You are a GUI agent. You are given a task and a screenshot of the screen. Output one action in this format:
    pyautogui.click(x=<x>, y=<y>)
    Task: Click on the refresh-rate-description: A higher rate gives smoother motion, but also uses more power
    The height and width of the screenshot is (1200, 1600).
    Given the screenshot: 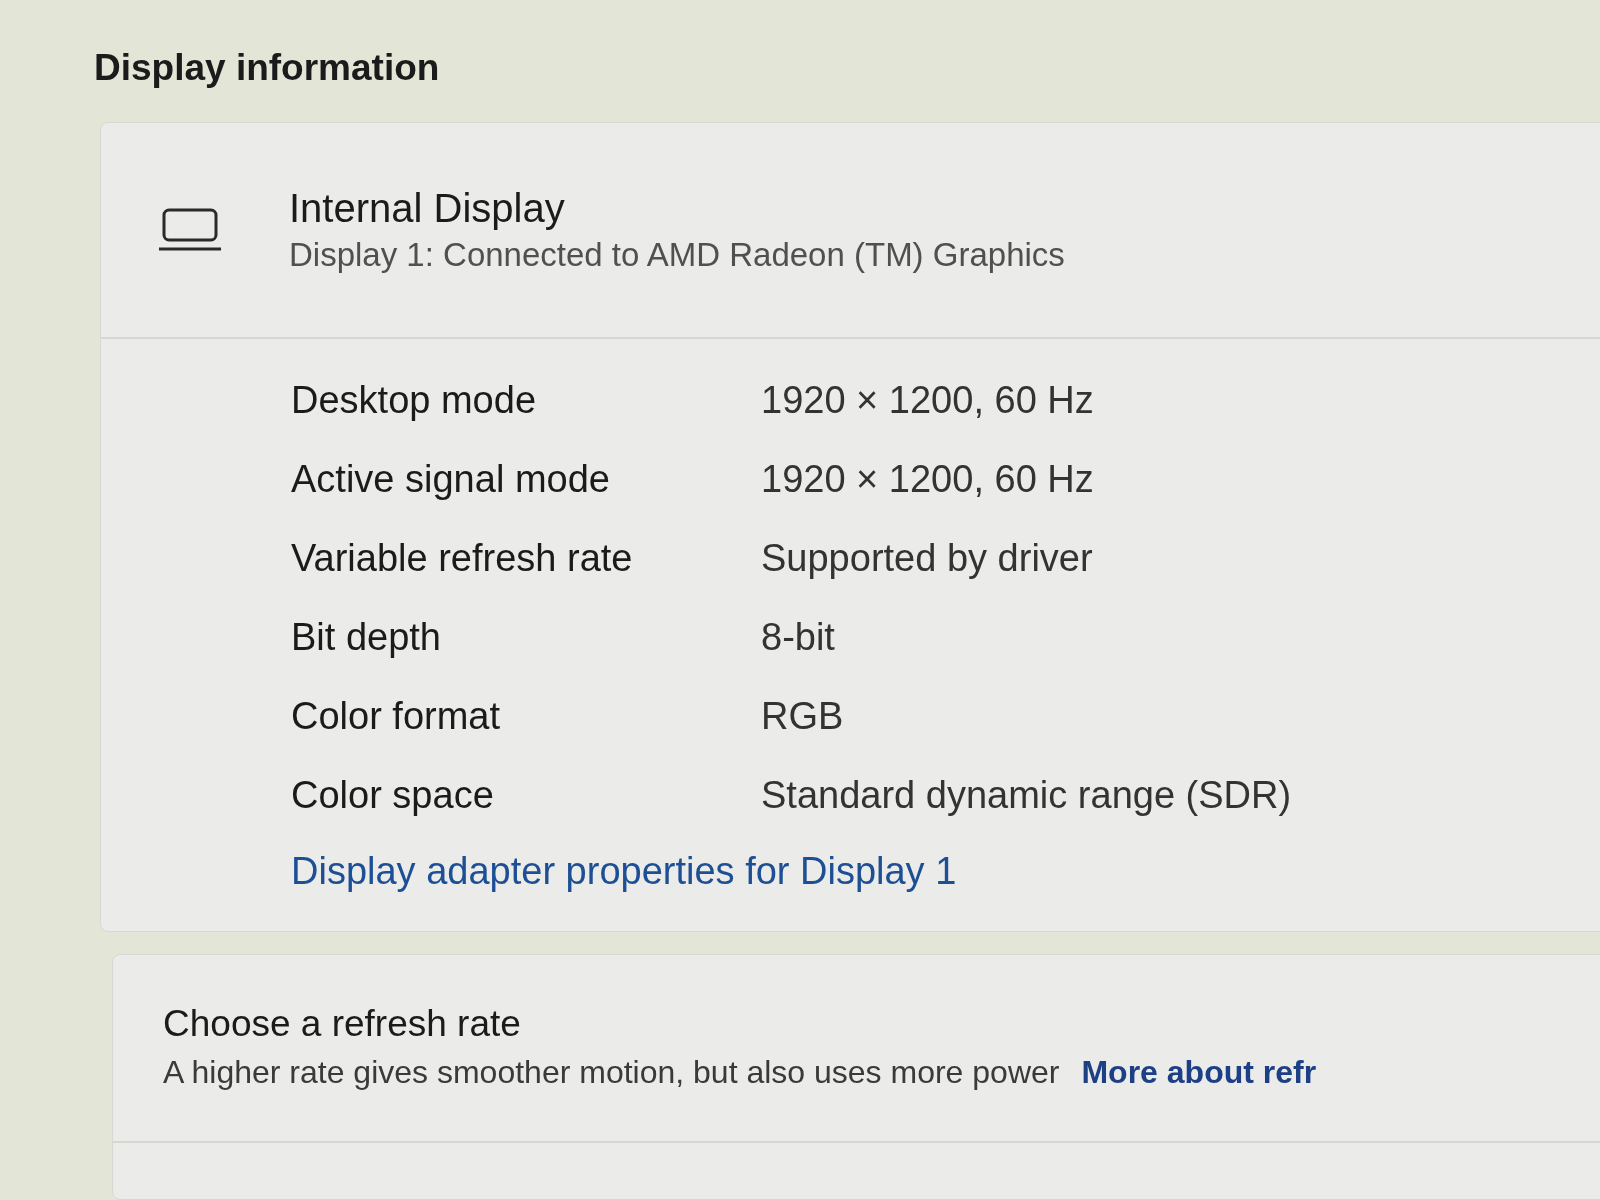 What is the action you would take?
    pyautogui.click(x=611, y=1072)
    